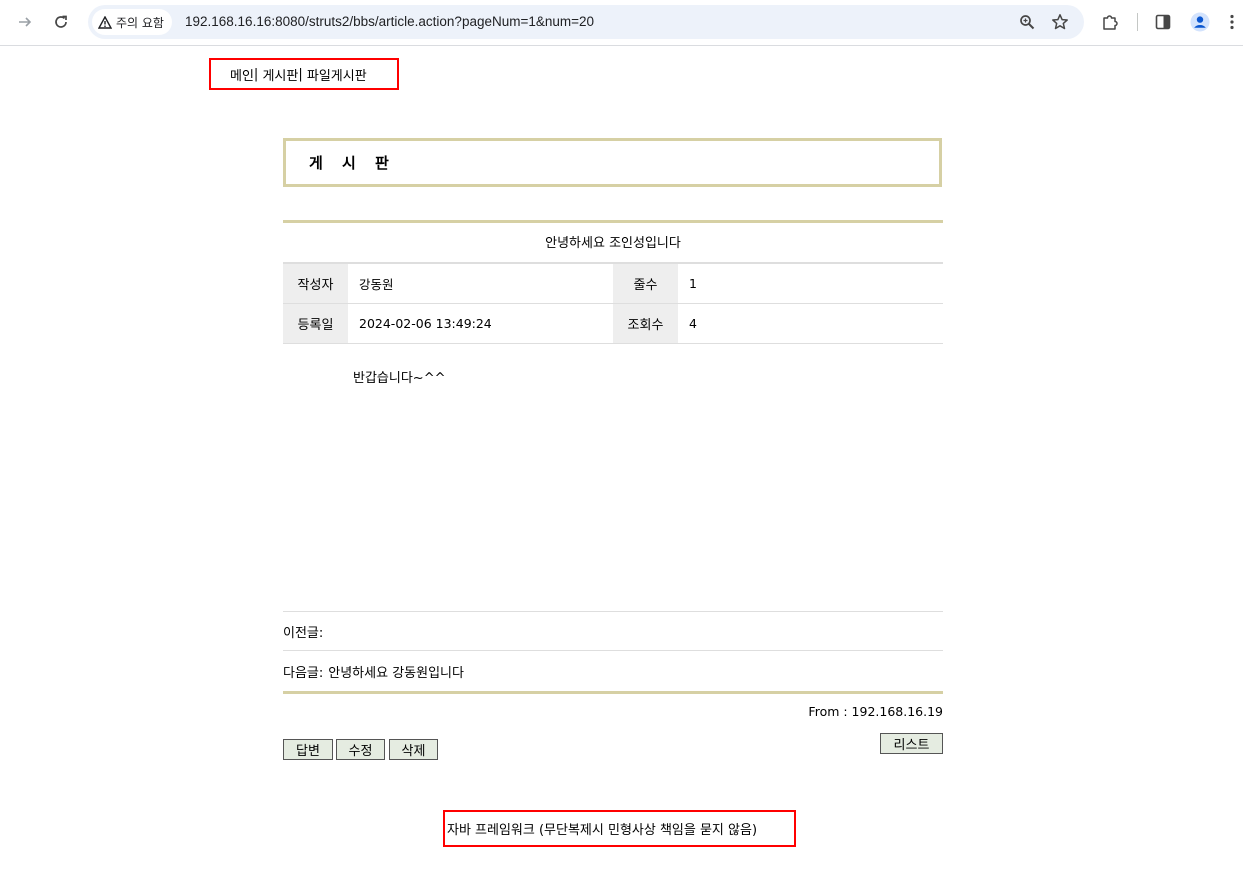 This screenshot has width=1243, height=880. What do you see at coordinates (303, 673) in the screenshot?
I see `next-label: 다음글:` at bounding box center [303, 673].